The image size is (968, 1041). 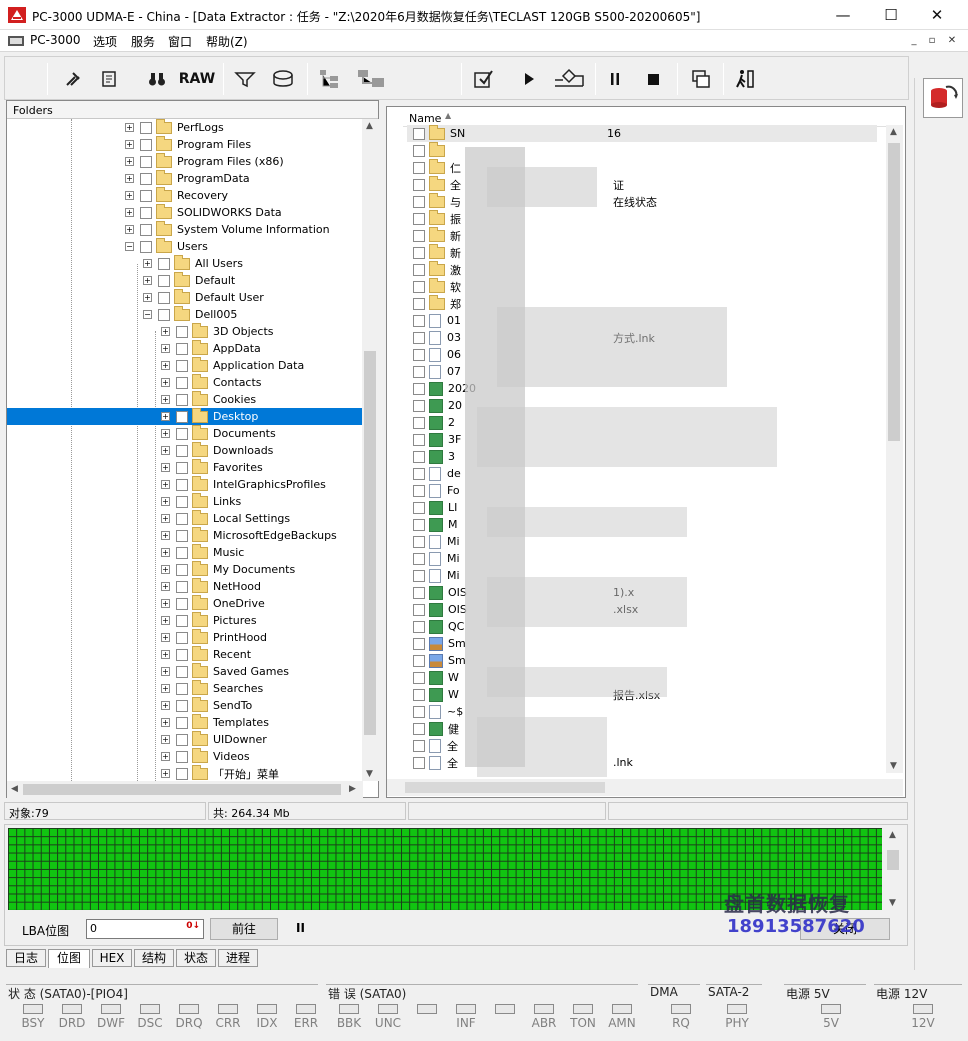 What do you see at coordinates (180, 41) in the screenshot?
I see `menu-window: 窗口` at bounding box center [180, 41].